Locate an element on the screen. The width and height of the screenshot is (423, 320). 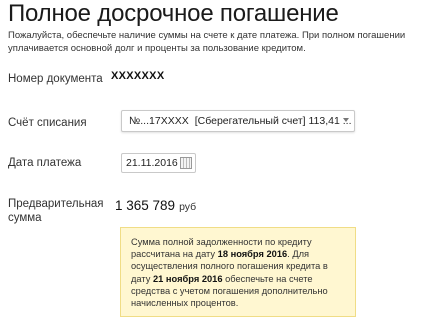
preliminary-amount-currency: руб is located at coordinates (188, 207).